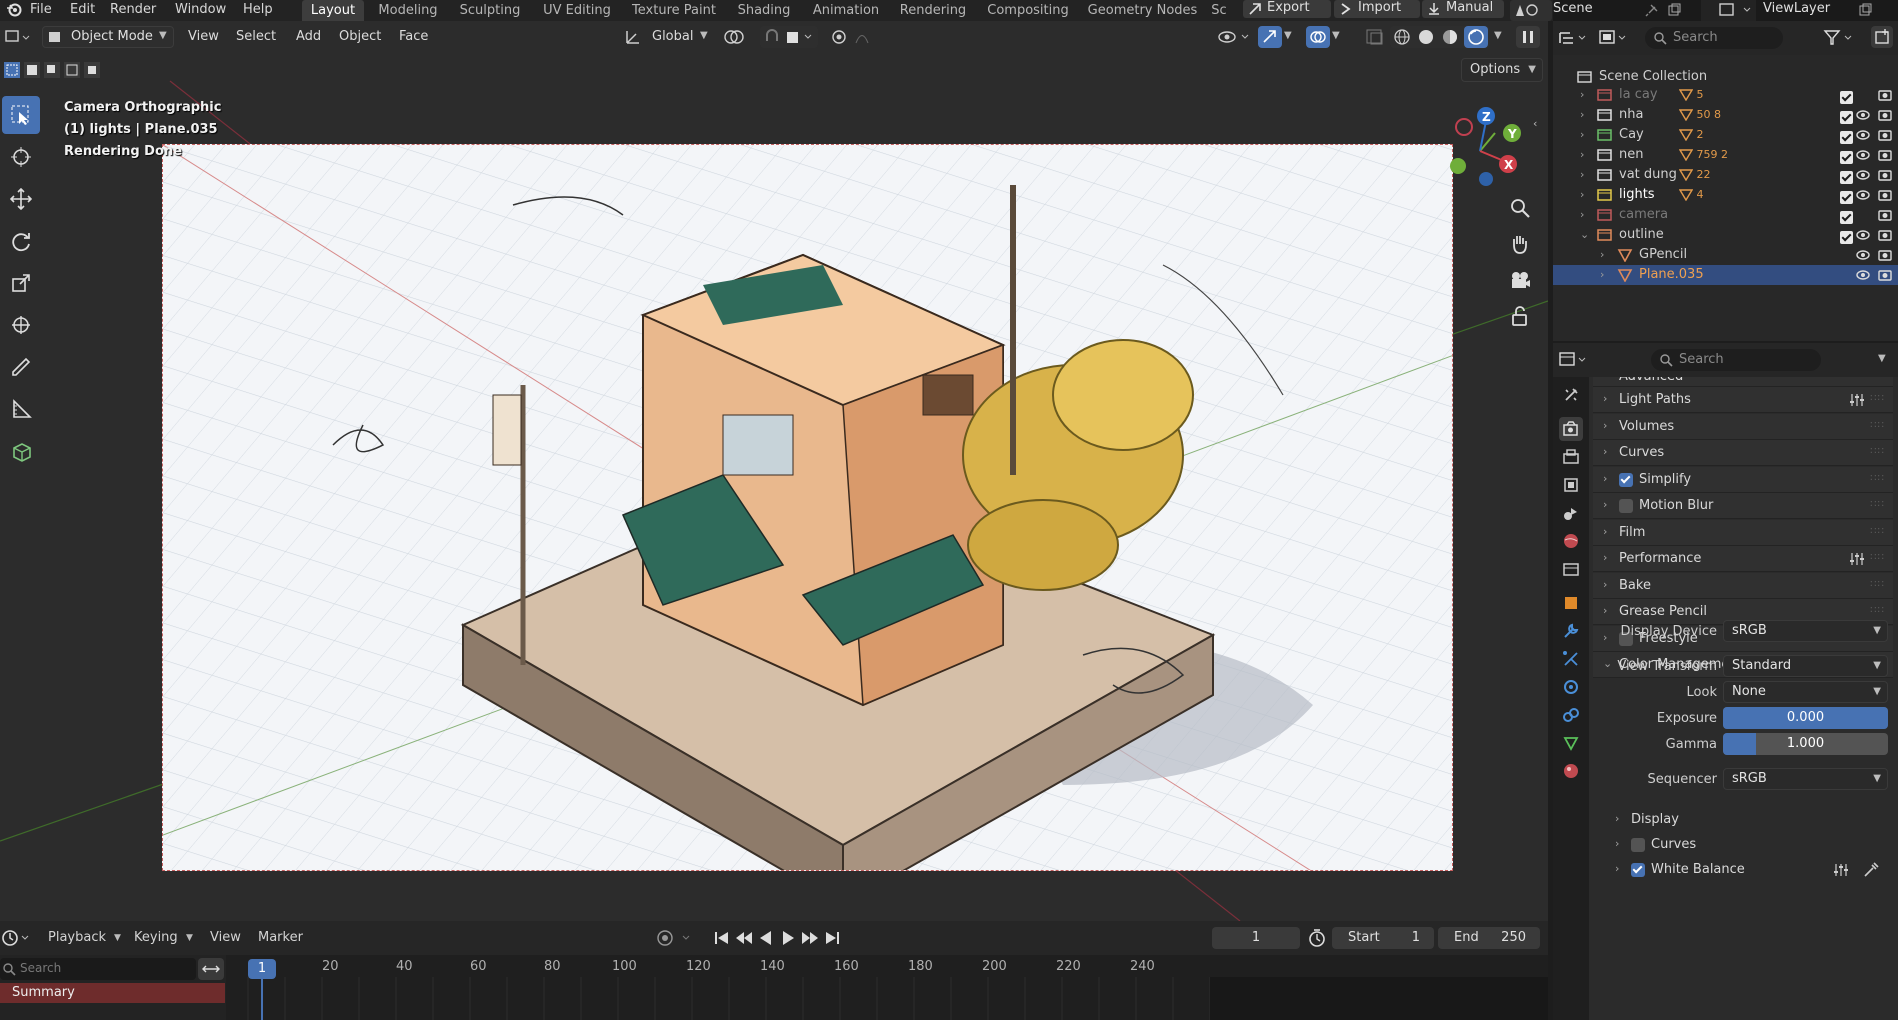 The image size is (1898, 1020). Describe the element at coordinates (1574, 38) in the screenshot. I see `outliner-editor-type-icon` at that location.